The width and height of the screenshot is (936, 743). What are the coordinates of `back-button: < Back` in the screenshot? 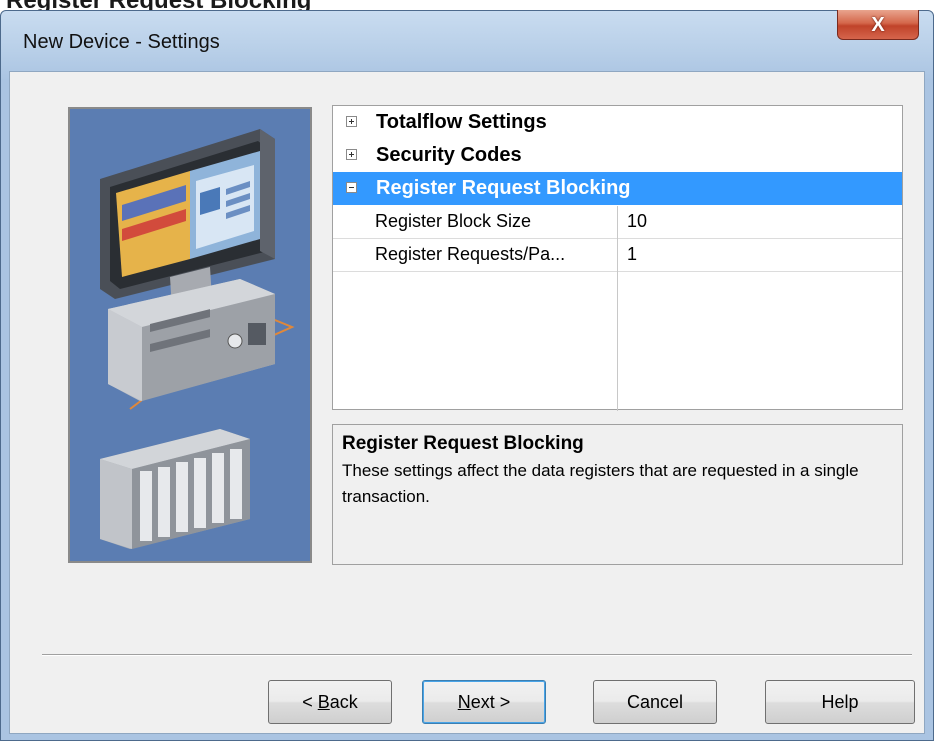 It's located at (330, 702).